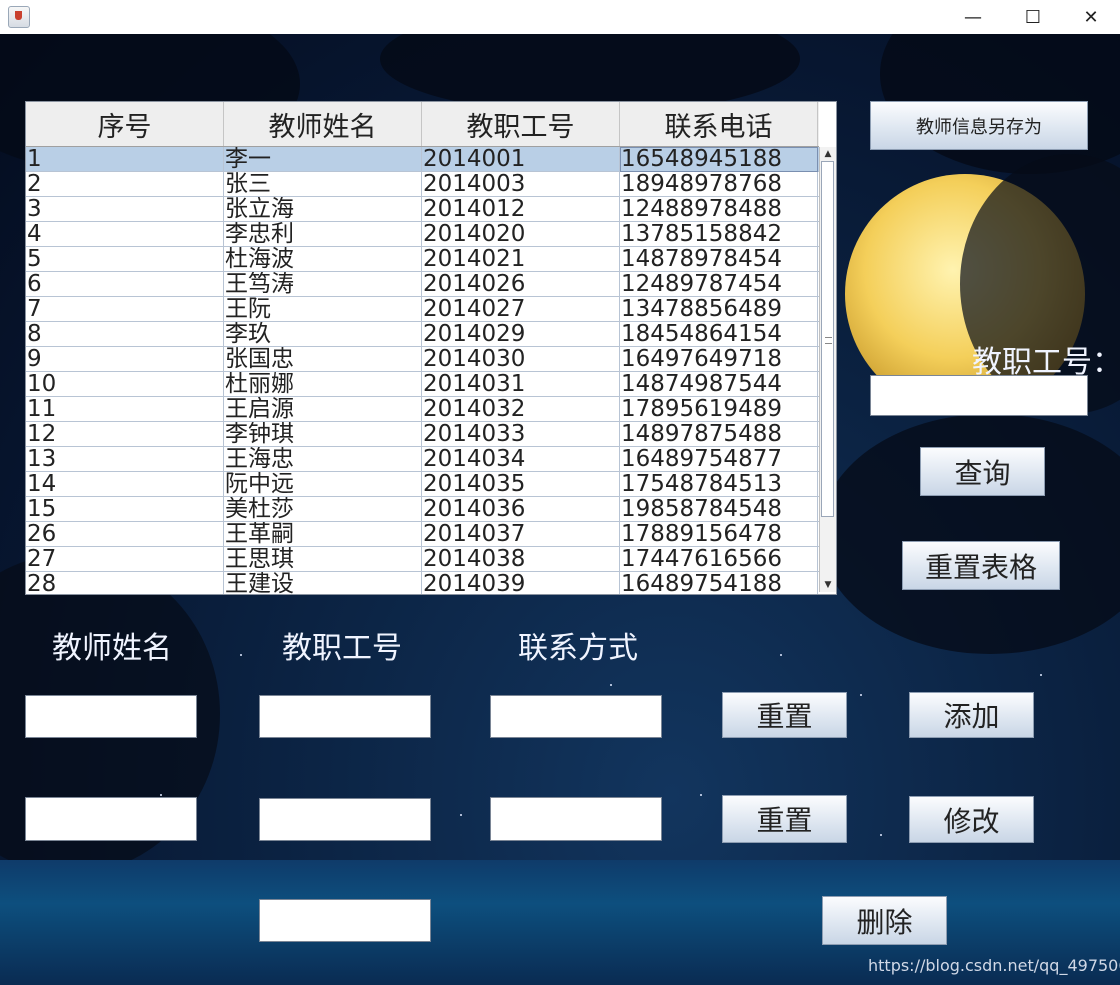  I want to click on cell-phone: 12489787454, so click(719, 284).